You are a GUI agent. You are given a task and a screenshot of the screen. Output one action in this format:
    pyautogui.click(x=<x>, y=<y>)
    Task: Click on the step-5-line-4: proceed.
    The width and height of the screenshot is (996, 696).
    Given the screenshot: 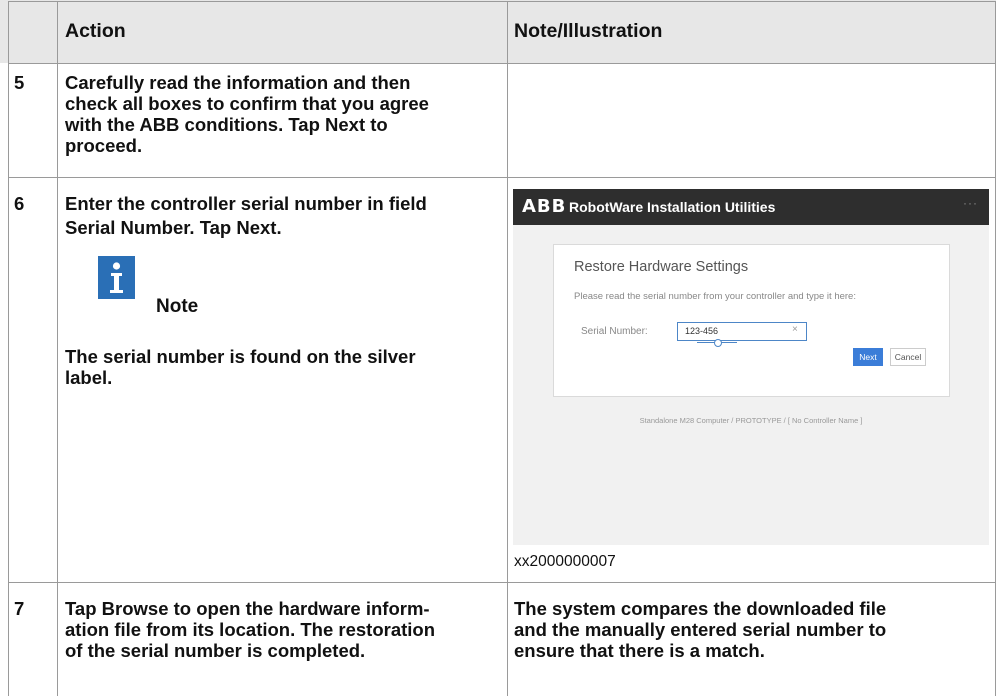 What is the action you would take?
    pyautogui.click(x=104, y=145)
    